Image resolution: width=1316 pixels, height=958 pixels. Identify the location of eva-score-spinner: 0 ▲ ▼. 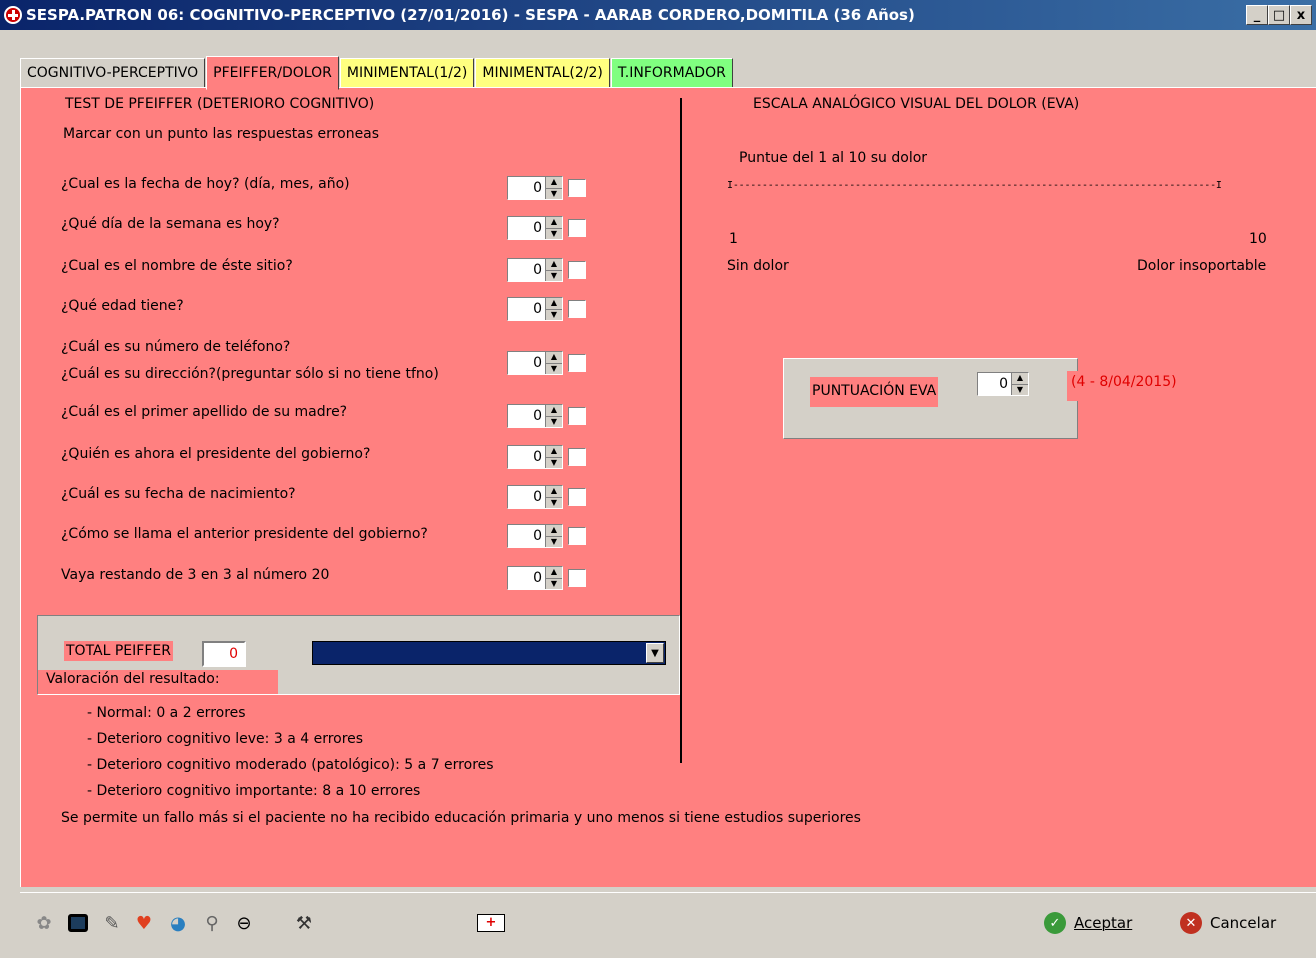
(1003, 384).